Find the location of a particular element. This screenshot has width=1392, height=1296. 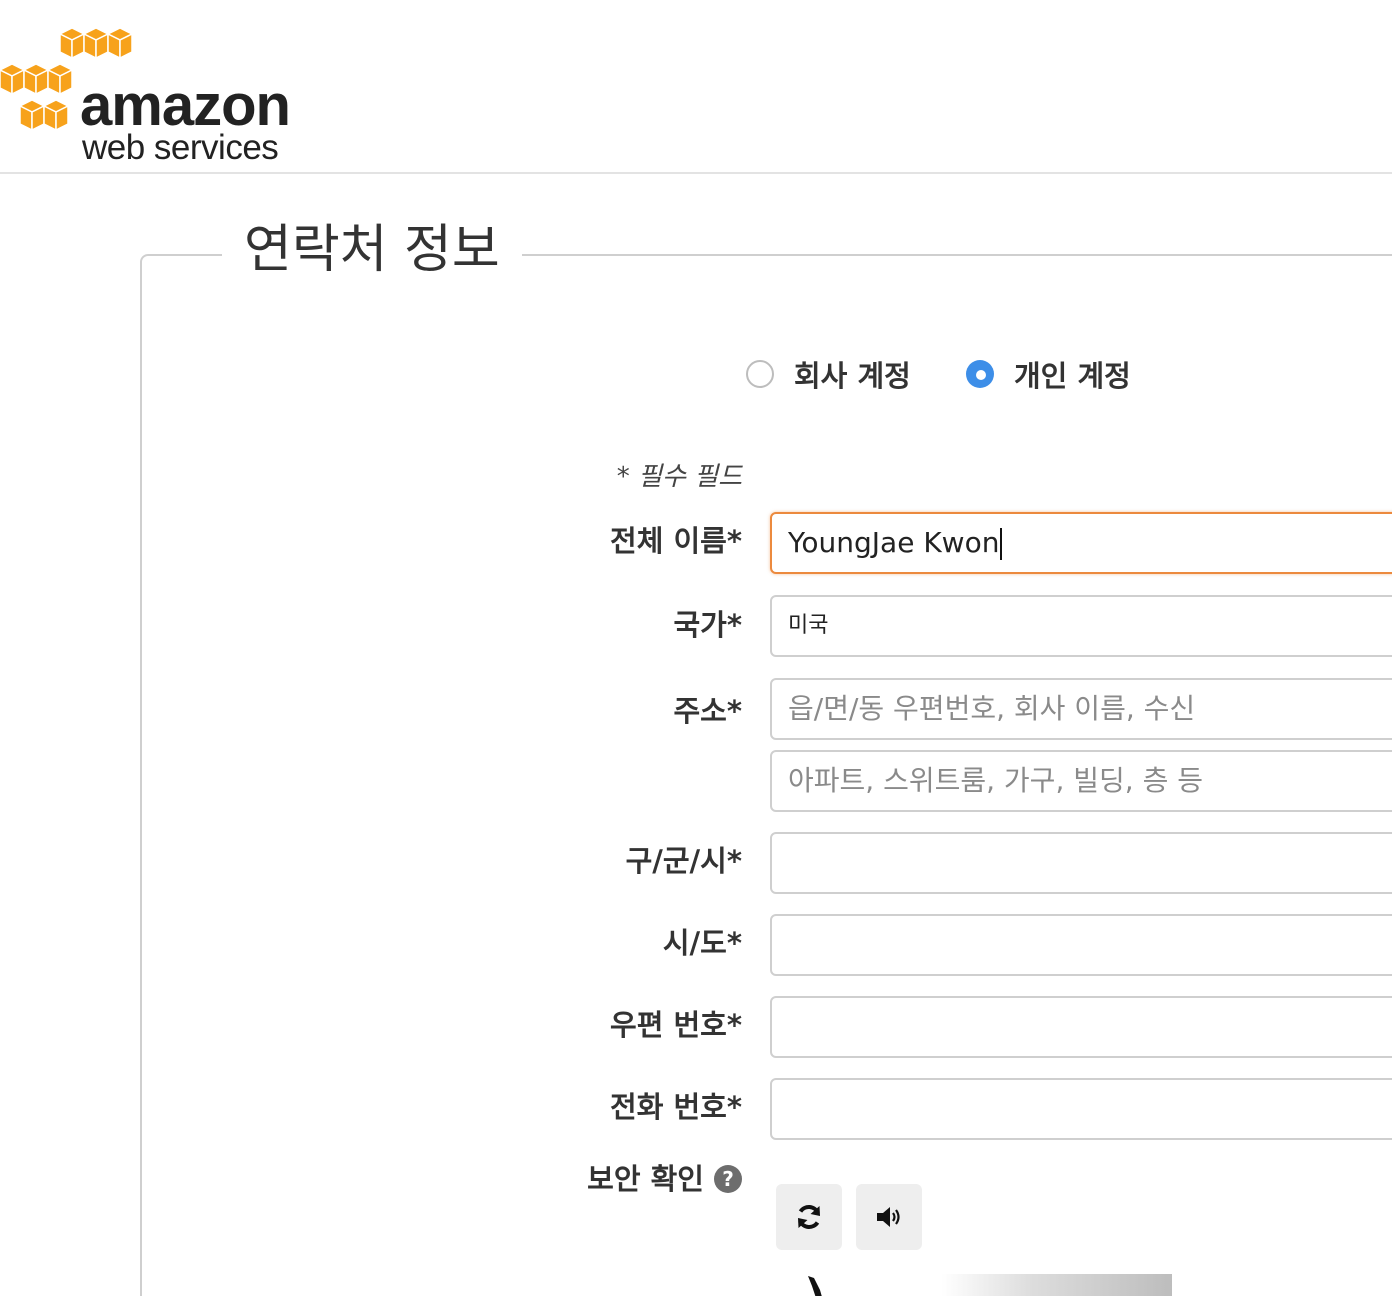

radio-personal-account: 개인 계정 is located at coordinates (1048, 374).